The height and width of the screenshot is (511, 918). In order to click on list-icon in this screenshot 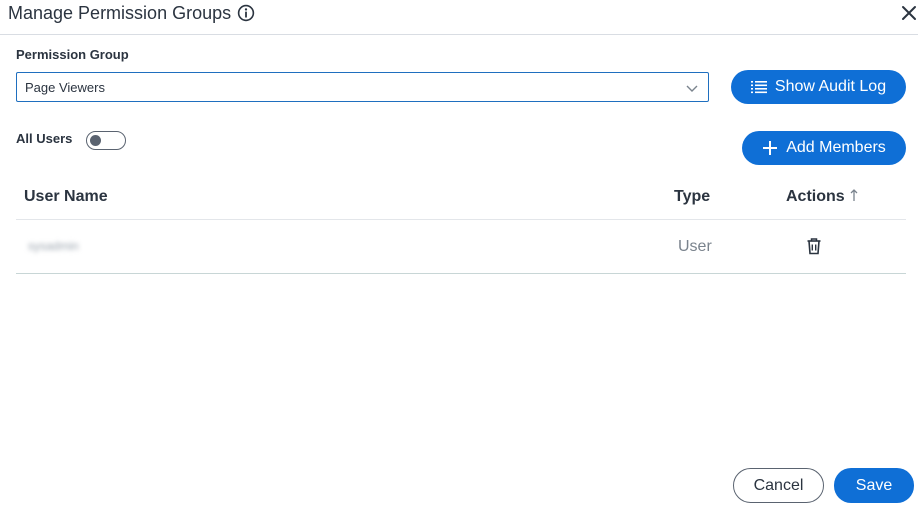, I will do `click(758, 87)`.